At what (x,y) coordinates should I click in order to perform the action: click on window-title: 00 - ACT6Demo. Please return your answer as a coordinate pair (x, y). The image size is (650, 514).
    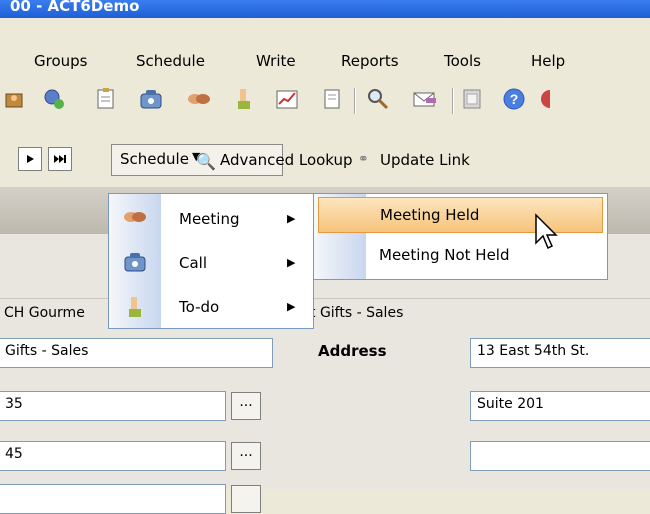
    Looking at the image, I should click on (75, 7).